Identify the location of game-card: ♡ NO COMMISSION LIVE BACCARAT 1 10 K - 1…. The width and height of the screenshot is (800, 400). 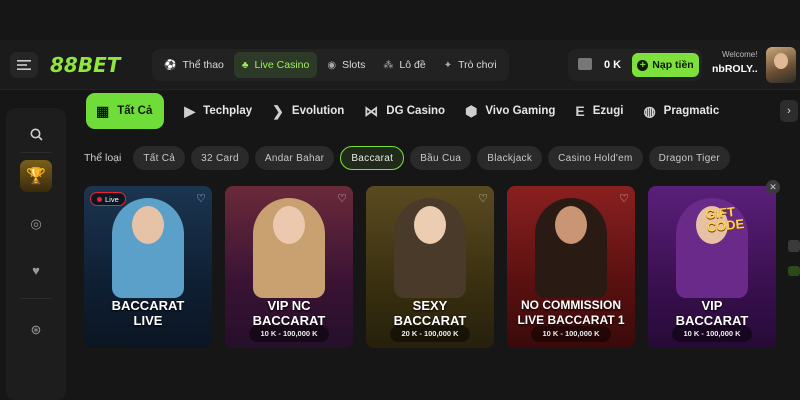
(571, 267).